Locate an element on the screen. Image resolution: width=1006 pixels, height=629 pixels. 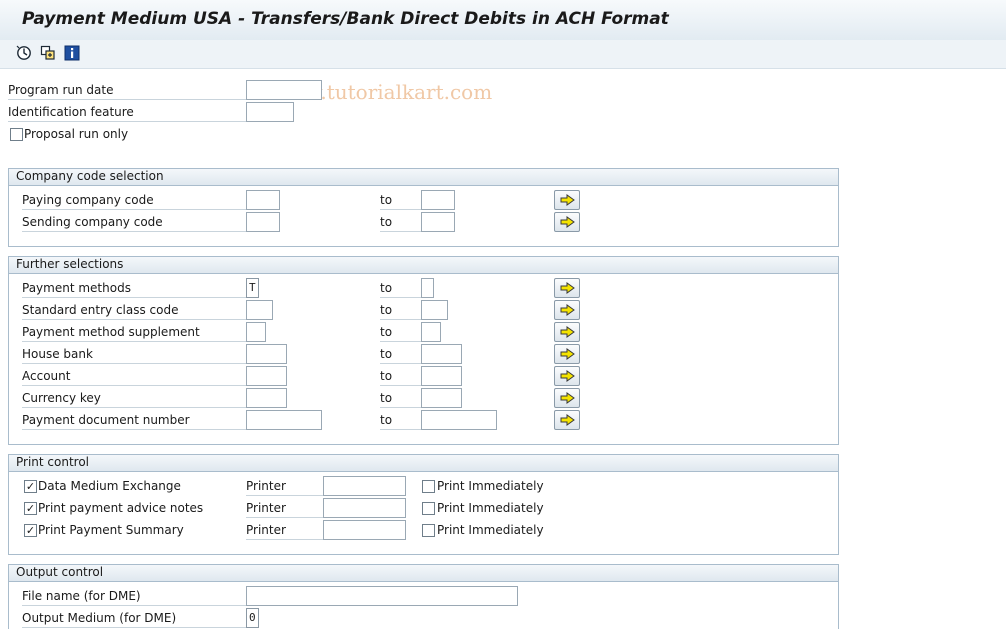
execute-icon is located at coordinates (24, 53).